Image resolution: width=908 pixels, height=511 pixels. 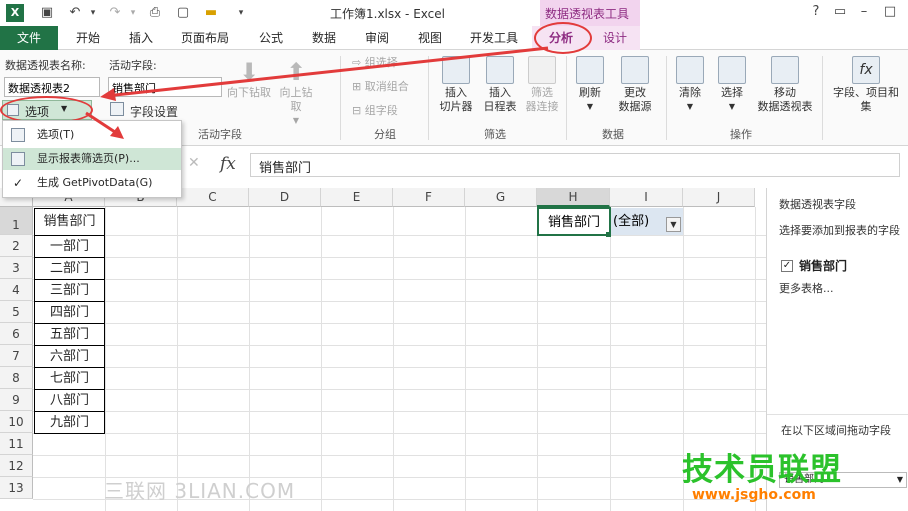 I want to click on annotation-arrows, so click(x=317, y=92).